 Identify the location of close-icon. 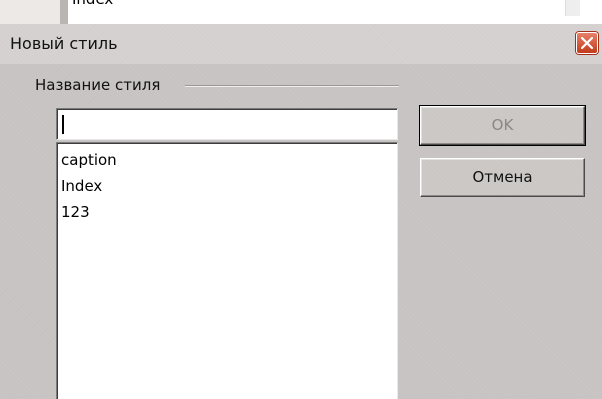
(587, 43).